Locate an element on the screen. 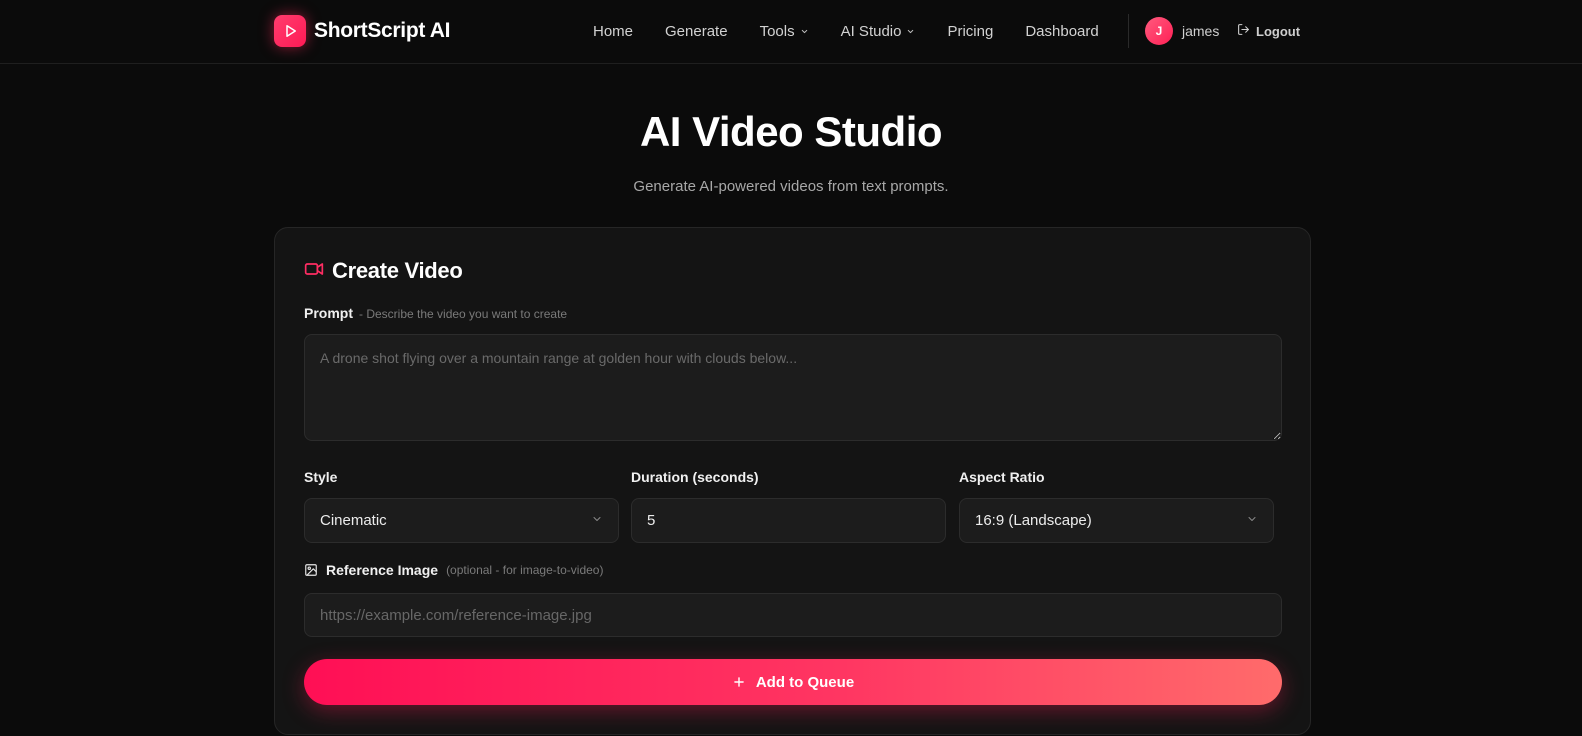  aspect-ratio-label: Aspect Ratio is located at coordinates (1002, 477).